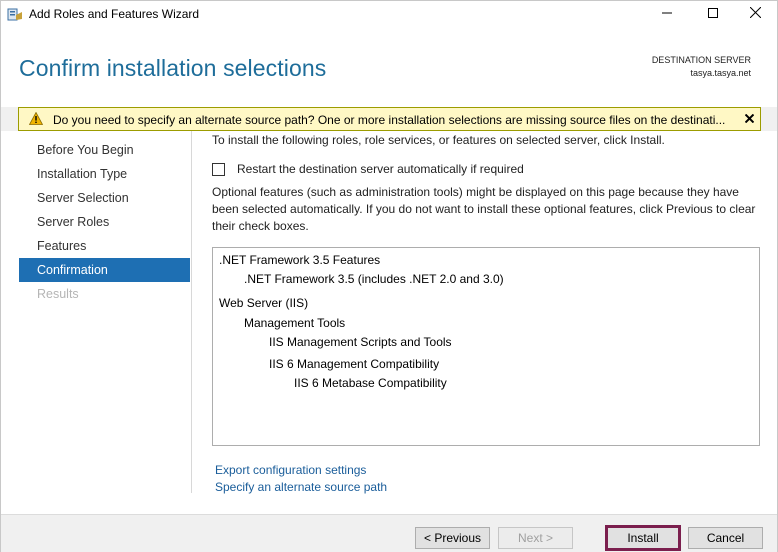 This screenshot has width=778, height=552. What do you see at coordinates (218, 169) in the screenshot?
I see `restart-checkbox` at bounding box center [218, 169].